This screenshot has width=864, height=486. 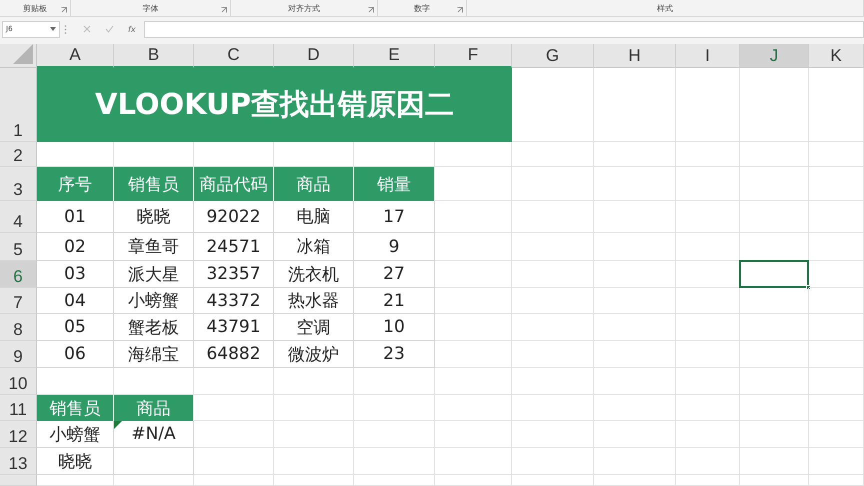 I want to click on row-header: 4, so click(x=18, y=217).